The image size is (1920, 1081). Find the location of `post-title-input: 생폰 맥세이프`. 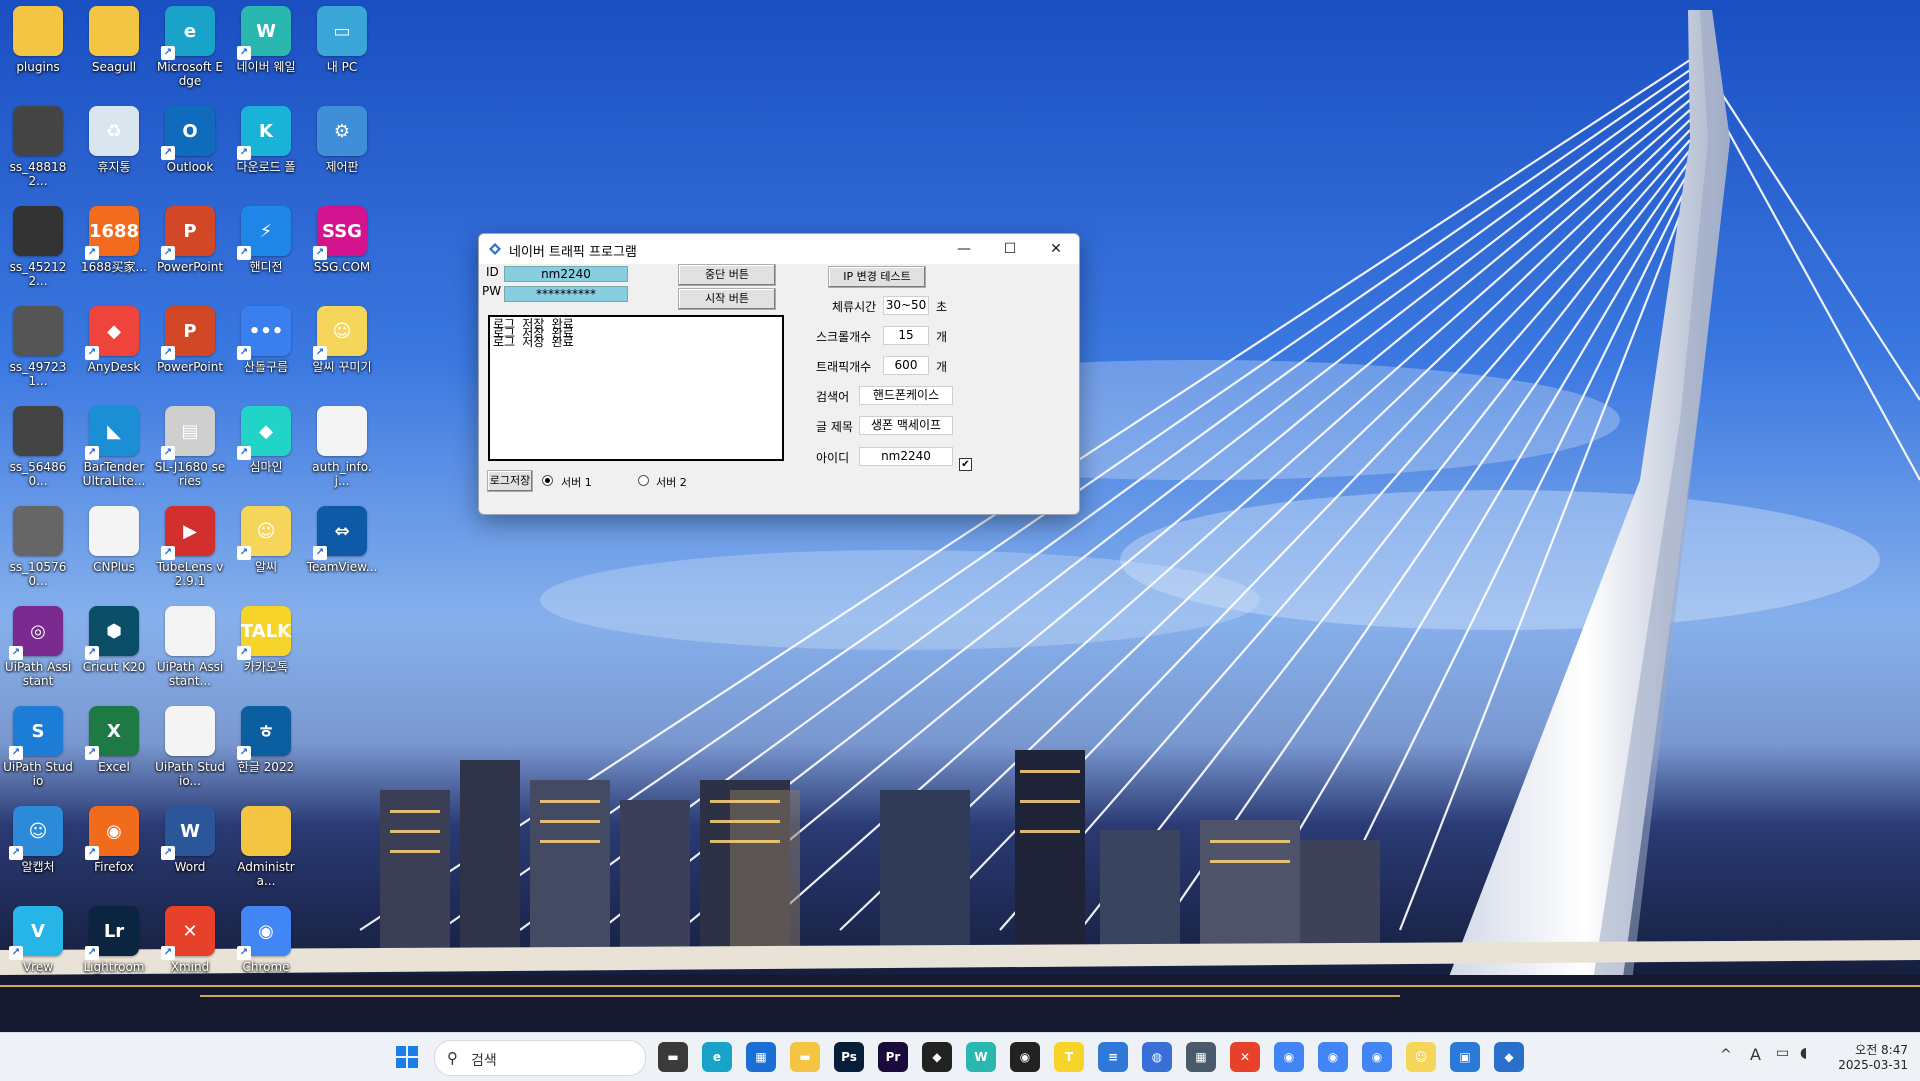

post-title-input: 생폰 맥세이프 is located at coordinates (906, 425).